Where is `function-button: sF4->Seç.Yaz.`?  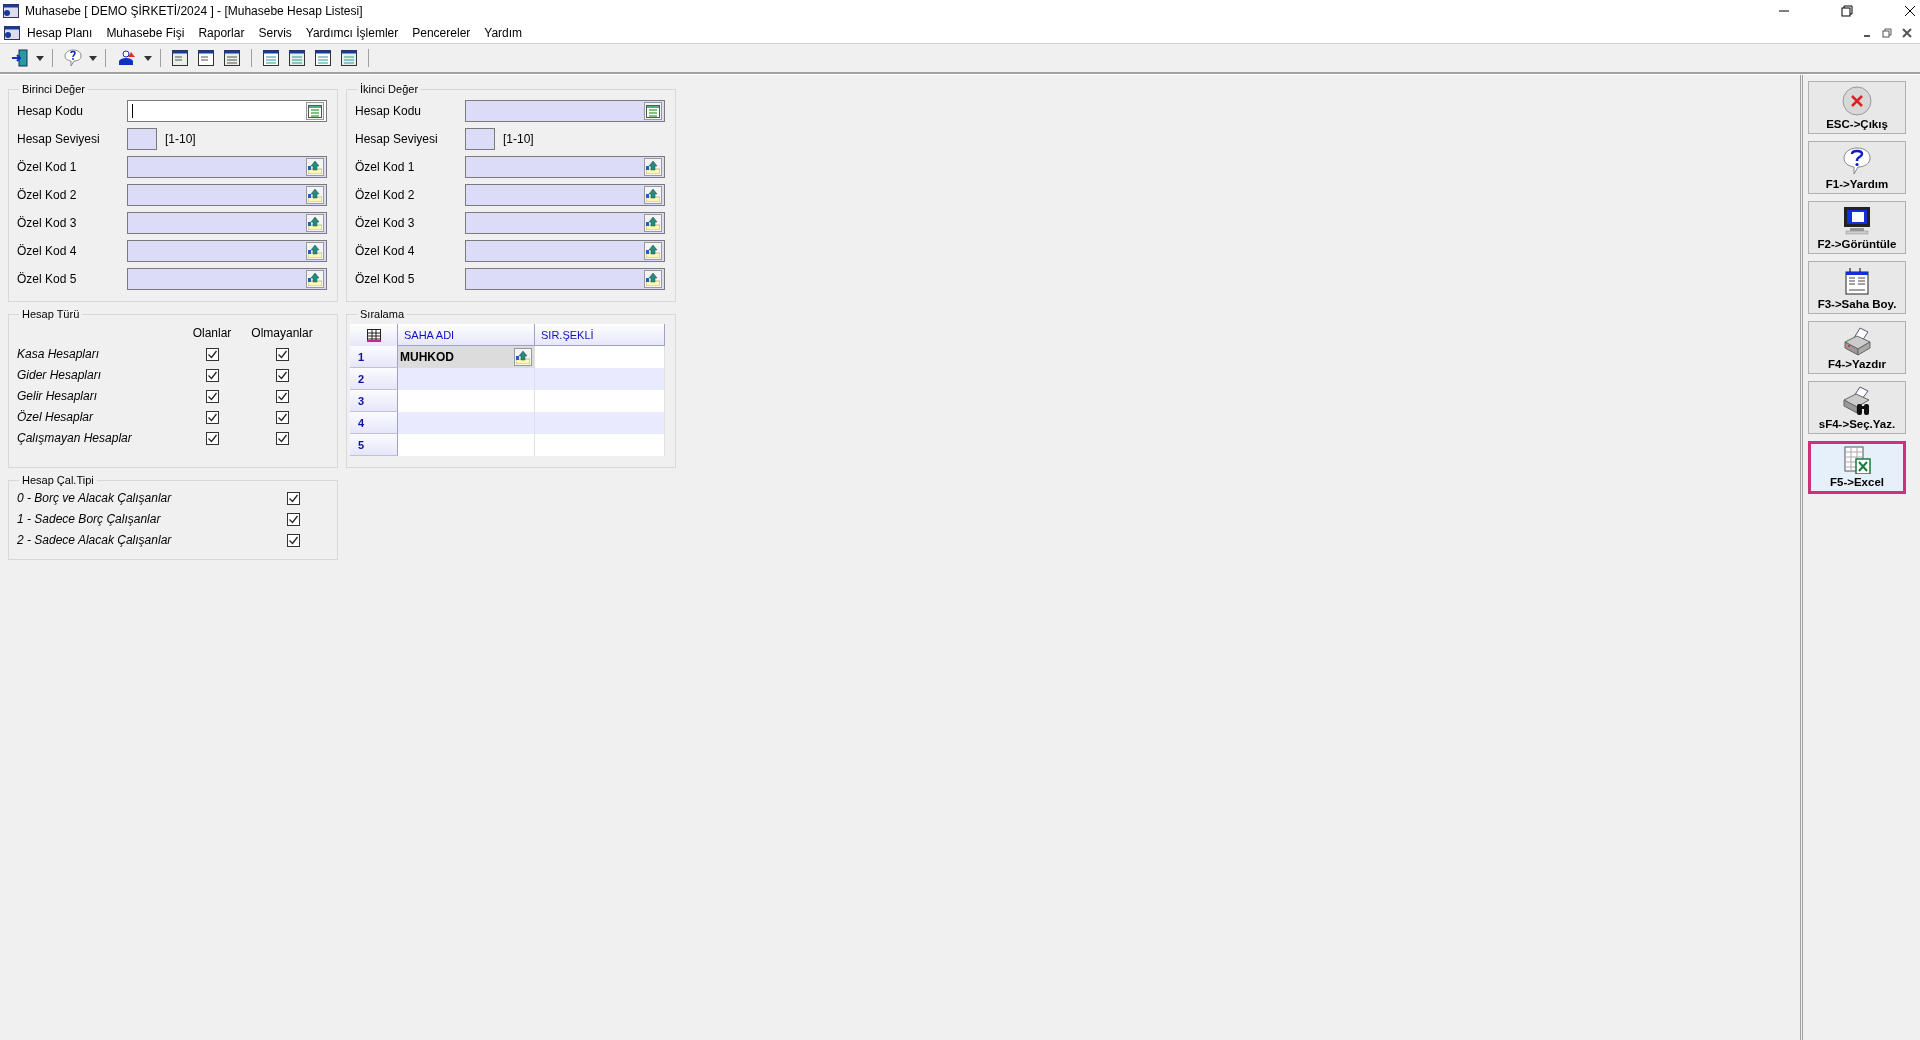
function-button: sF4->Seç.Yaz. is located at coordinates (1857, 407).